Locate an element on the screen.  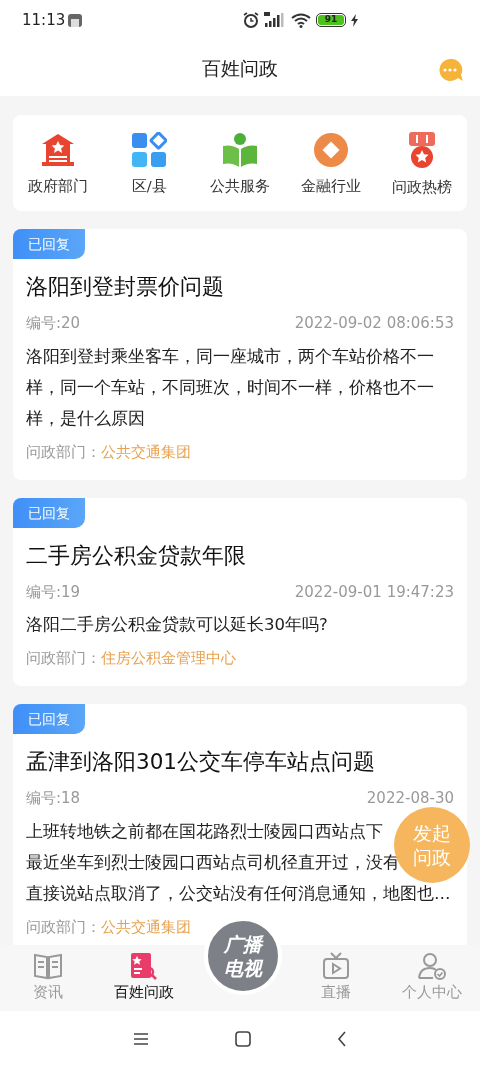
page-title: 百姓问政 is located at coordinates (240, 68).